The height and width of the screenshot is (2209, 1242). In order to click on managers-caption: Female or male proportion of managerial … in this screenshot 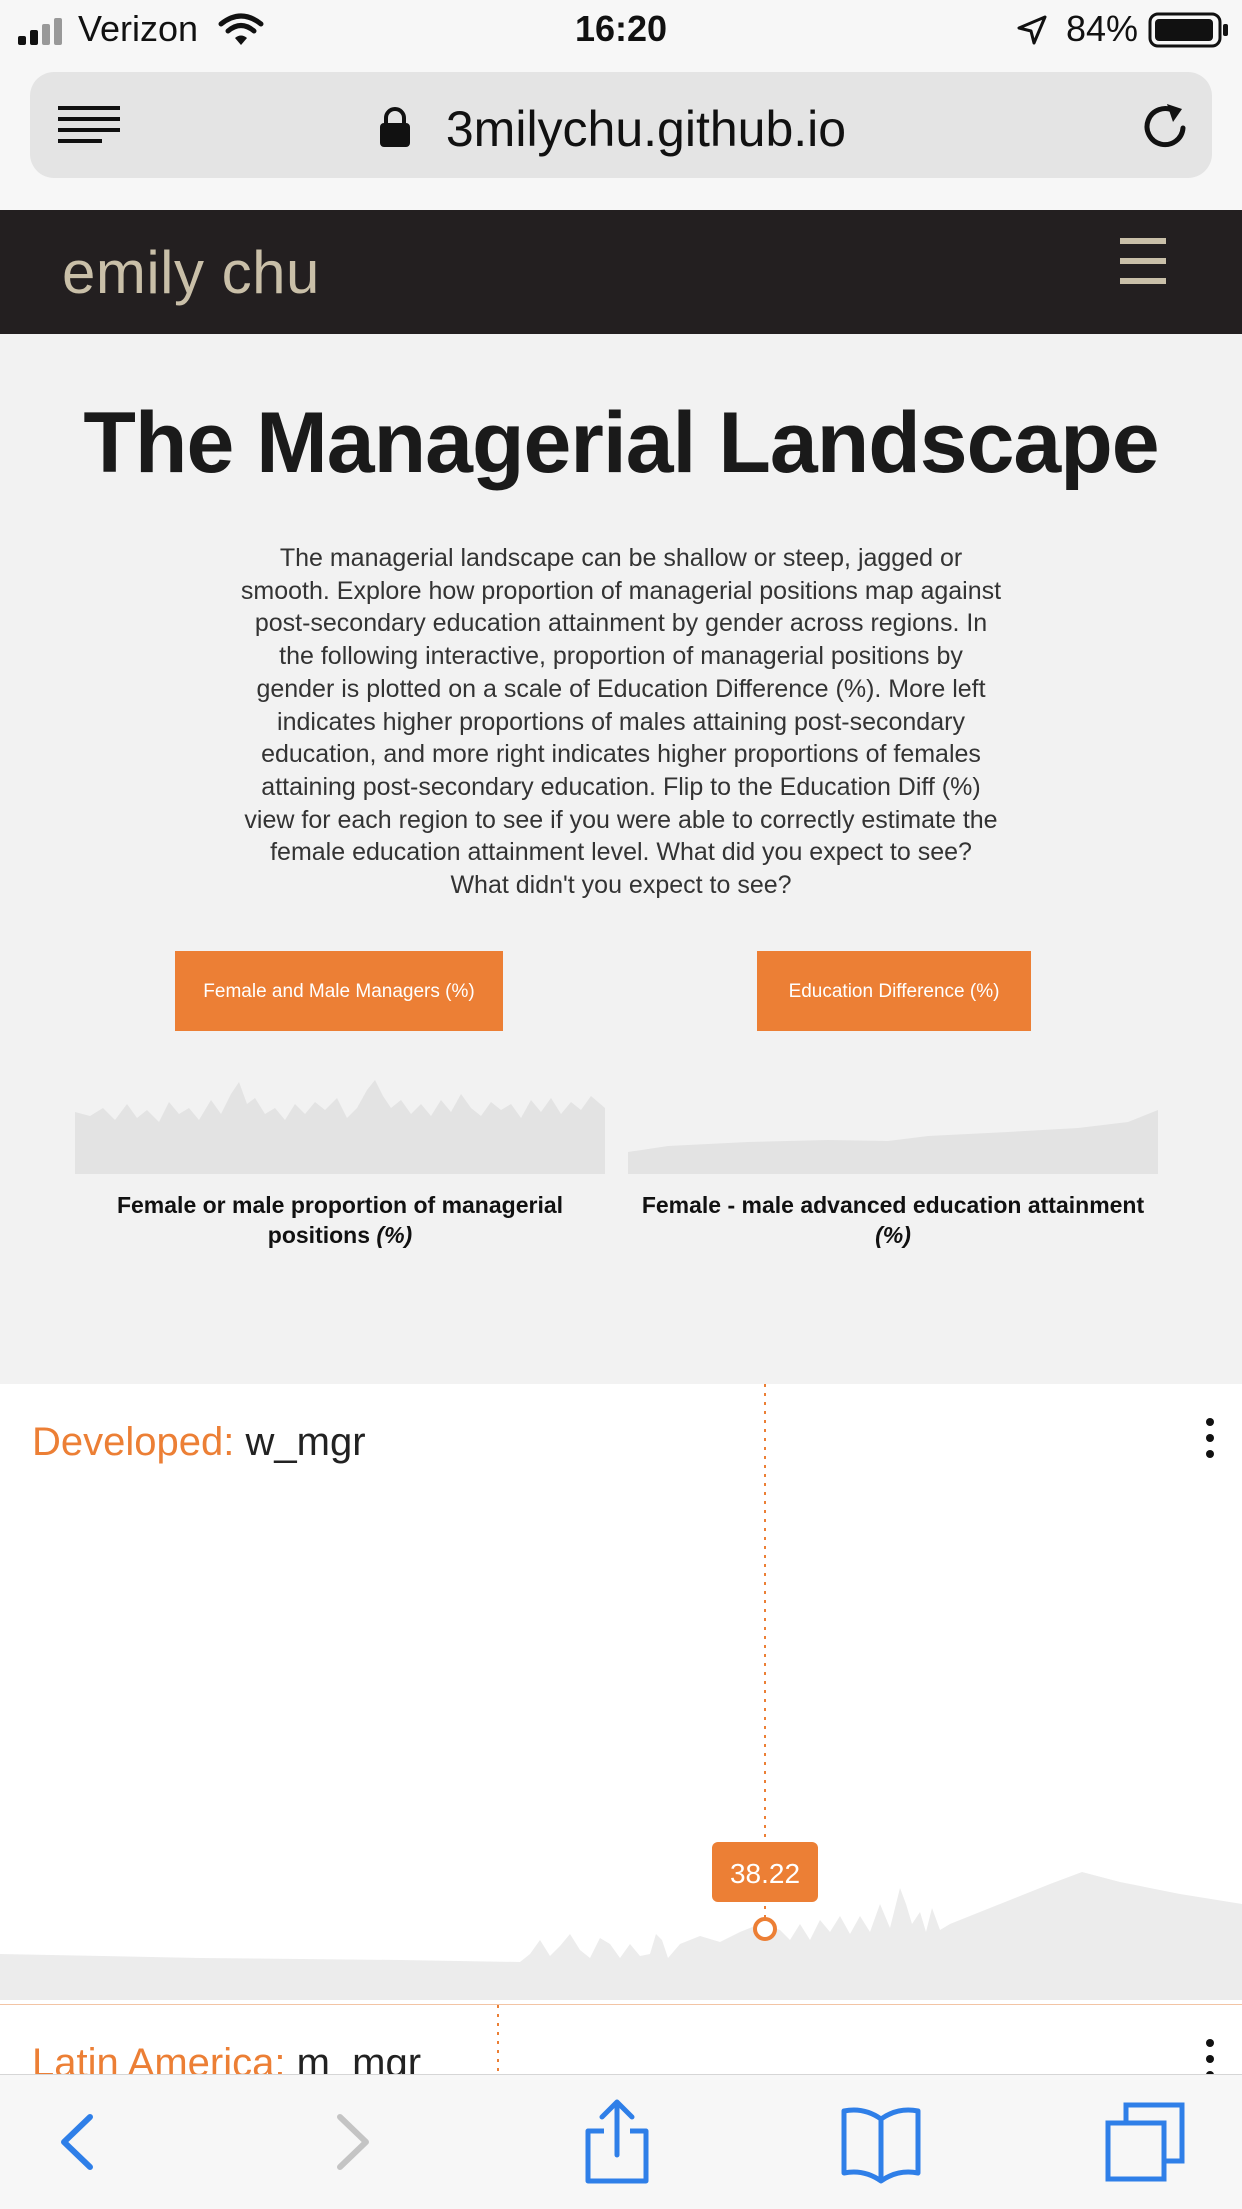, I will do `click(340, 1220)`.